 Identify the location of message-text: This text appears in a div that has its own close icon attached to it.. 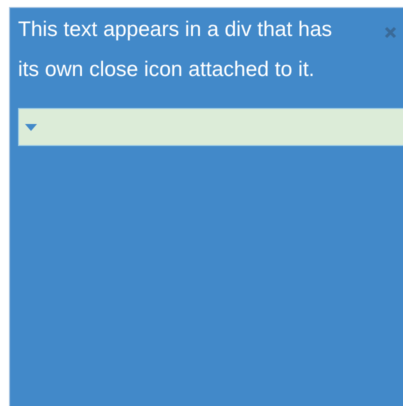
(176, 50).